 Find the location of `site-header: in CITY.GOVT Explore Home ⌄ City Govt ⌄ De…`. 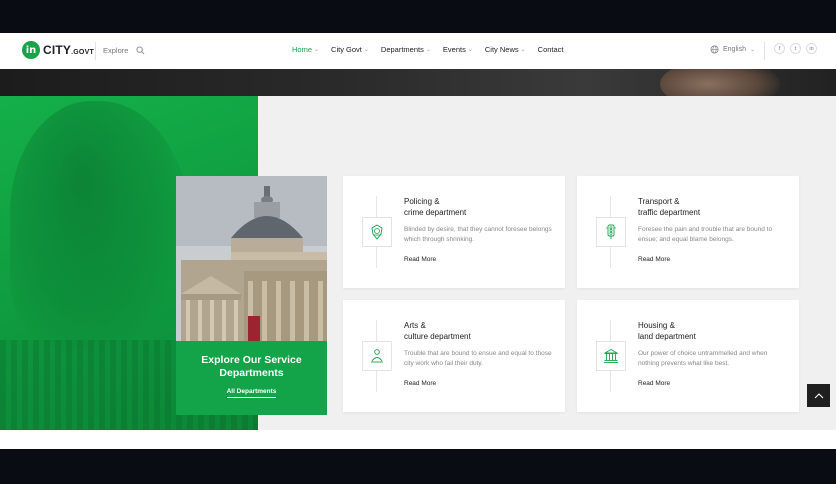

site-header: in CITY.GOVT Explore Home ⌄ City Govt ⌄ De… is located at coordinates (418, 51).